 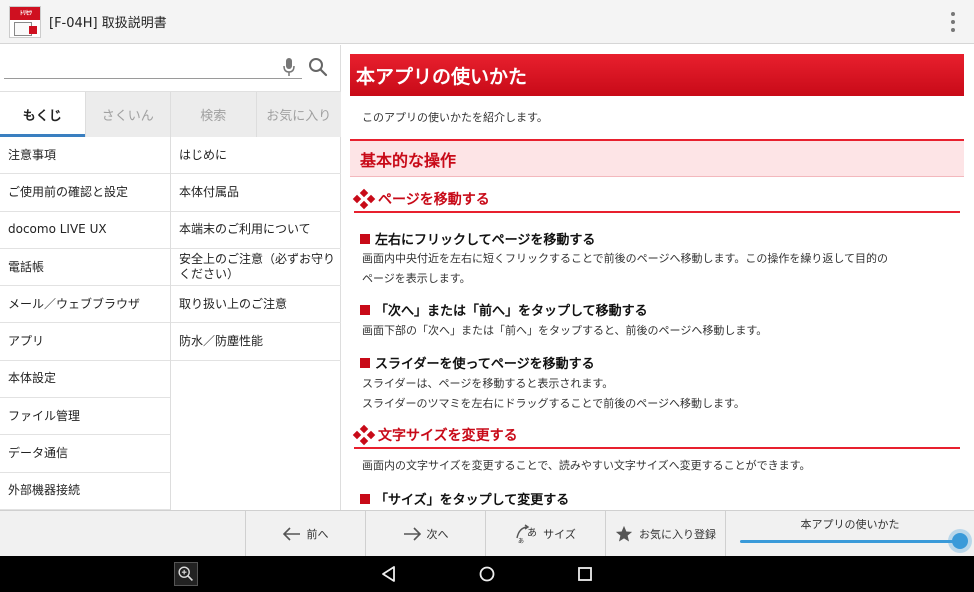 I want to click on subitem-item: 防水／防塵性能, so click(x=256, y=342).